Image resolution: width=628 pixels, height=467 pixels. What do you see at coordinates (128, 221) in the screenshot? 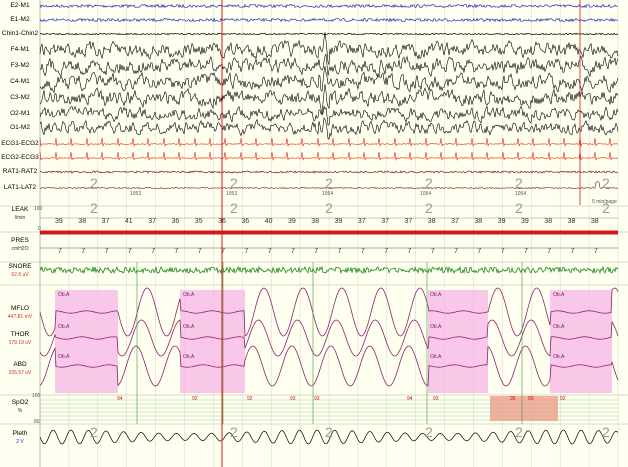
I see `leak-value: 41` at bounding box center [128, 221].